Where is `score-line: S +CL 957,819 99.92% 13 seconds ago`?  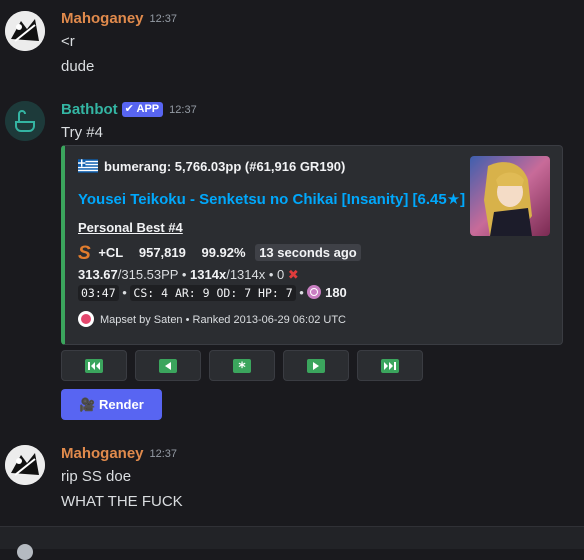 score-line: S +CL 957,819 99.92% 13 seconds ago is located at coordinates (219, 254).